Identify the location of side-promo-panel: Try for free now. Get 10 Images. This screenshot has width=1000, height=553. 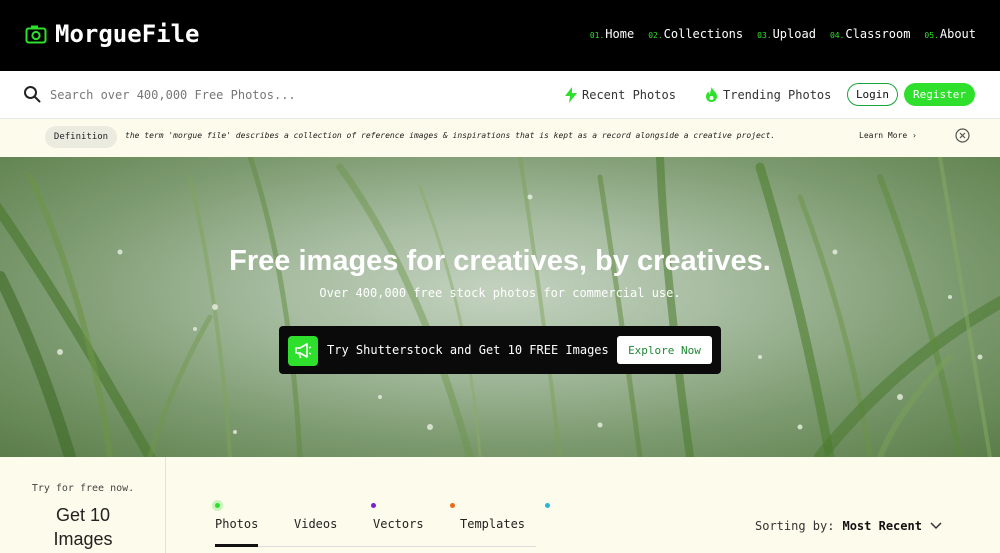
(83, 505).